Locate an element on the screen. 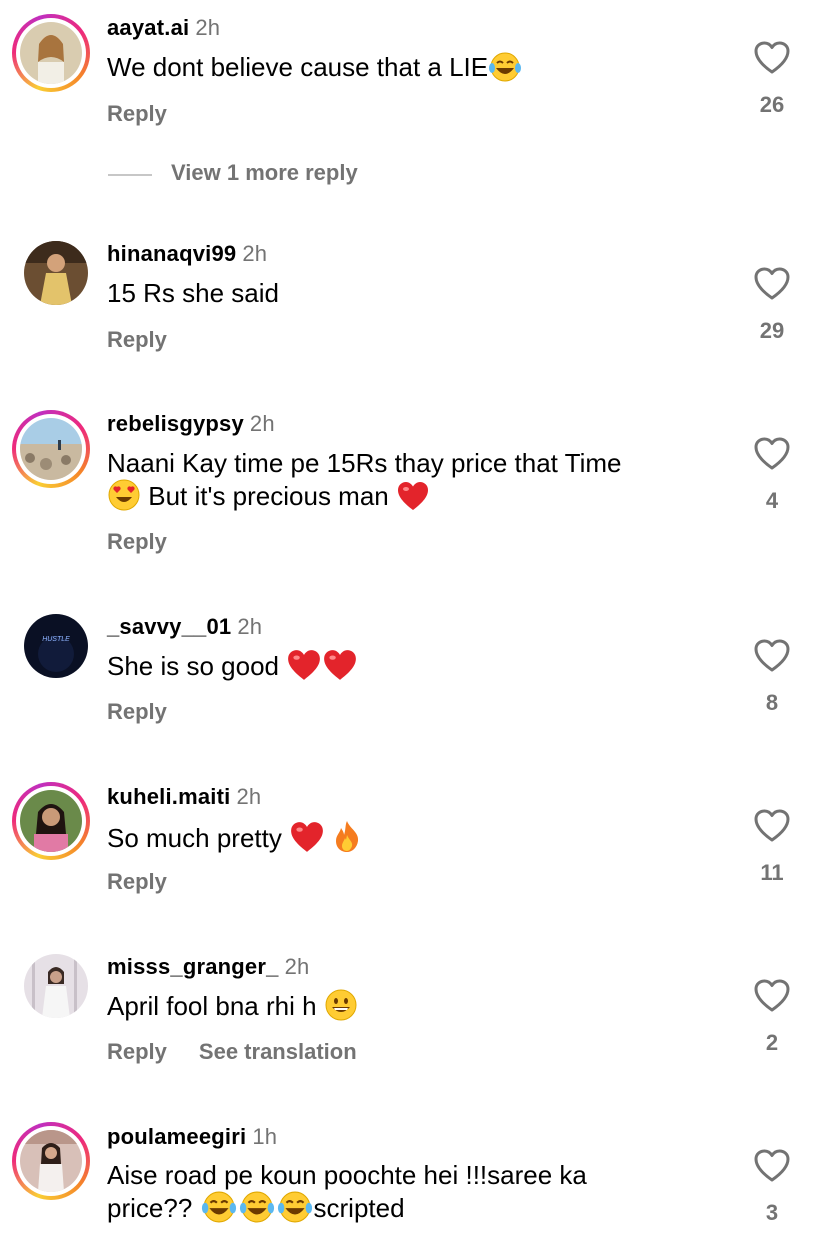  divider is located at coordinates (130, 175).